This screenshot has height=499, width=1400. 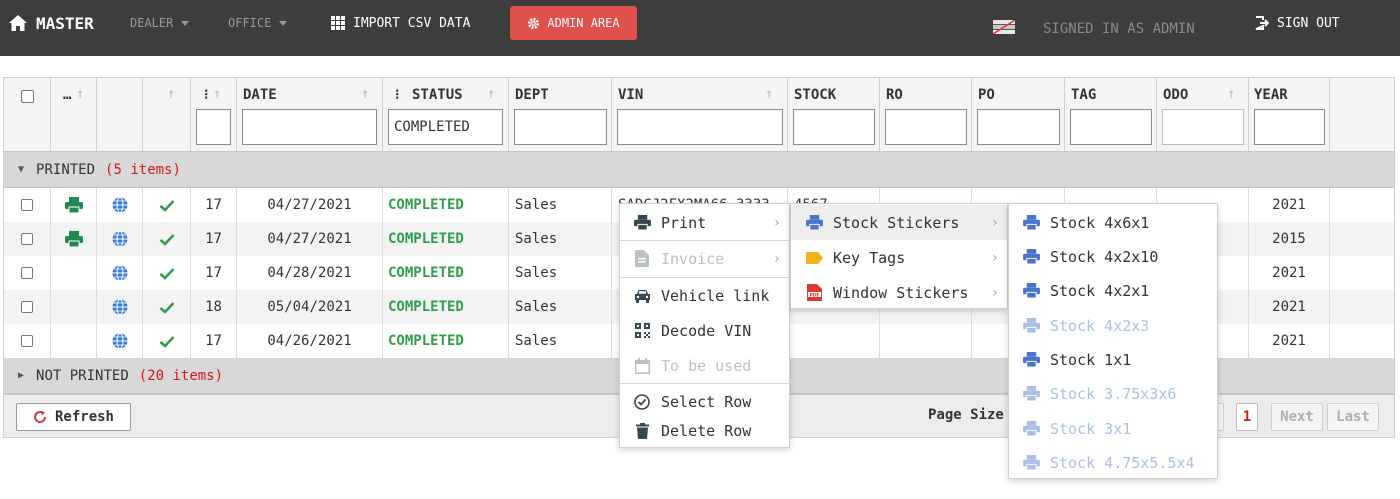 What do you see at coordinates (899, 292) in the screenshot?
I see `menu-item-window-stickers: PDF Window Stickers ›` at bounding box center [899, 292].